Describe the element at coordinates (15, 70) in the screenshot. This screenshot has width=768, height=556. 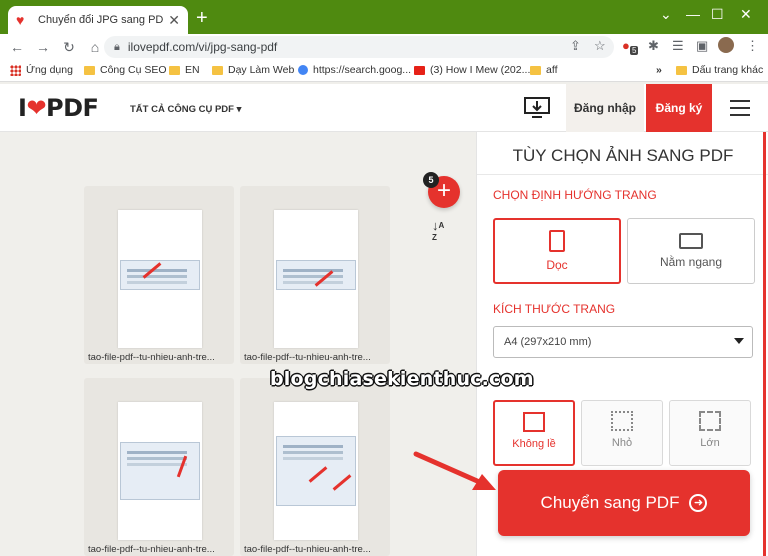
I see `apps-grid-icon` at that location.